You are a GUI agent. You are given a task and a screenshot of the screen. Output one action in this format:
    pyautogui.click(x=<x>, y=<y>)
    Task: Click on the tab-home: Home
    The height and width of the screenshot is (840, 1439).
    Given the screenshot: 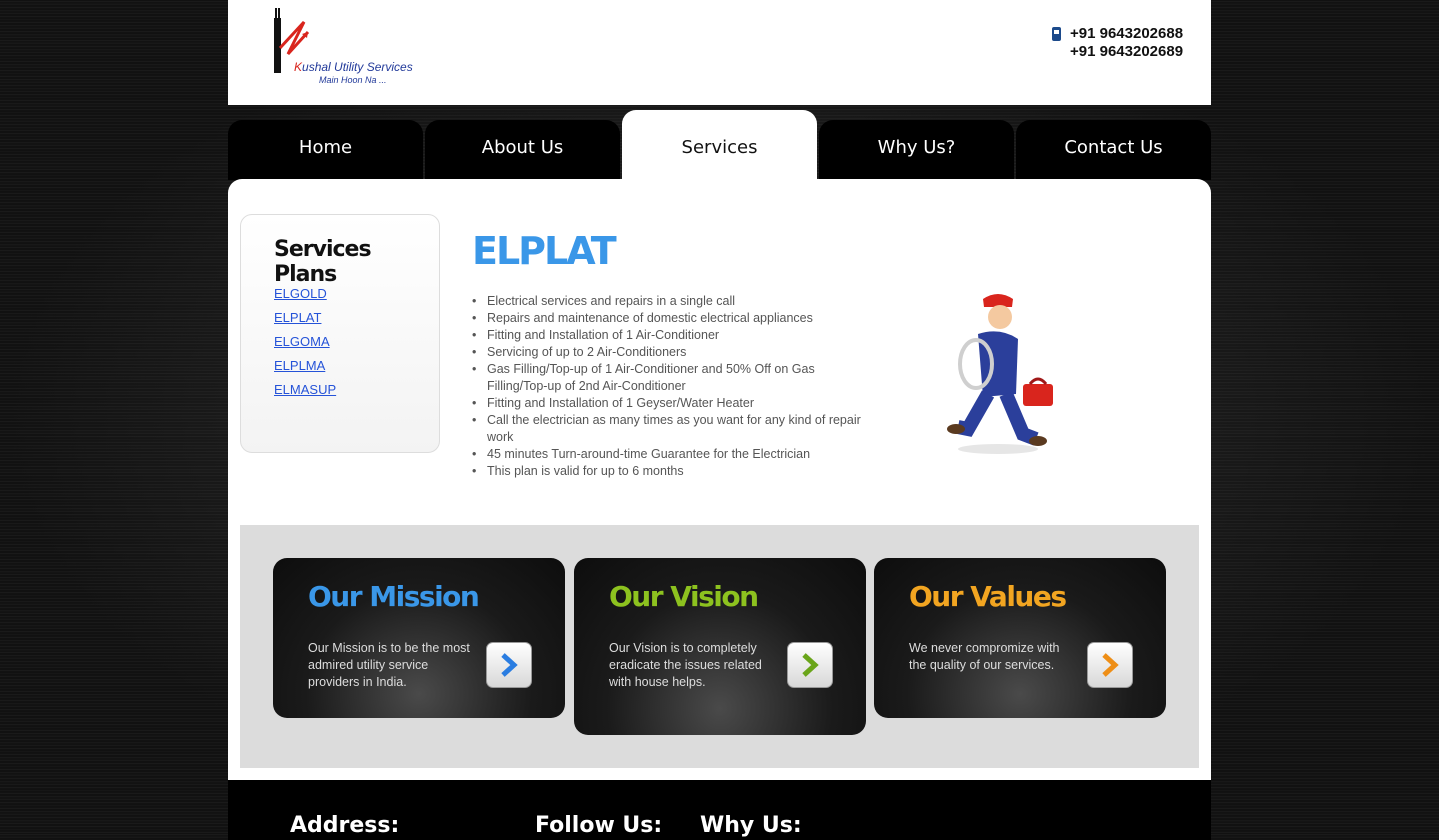 What is the action you would take?
    pyautogui.click(x=325, y=150)
    